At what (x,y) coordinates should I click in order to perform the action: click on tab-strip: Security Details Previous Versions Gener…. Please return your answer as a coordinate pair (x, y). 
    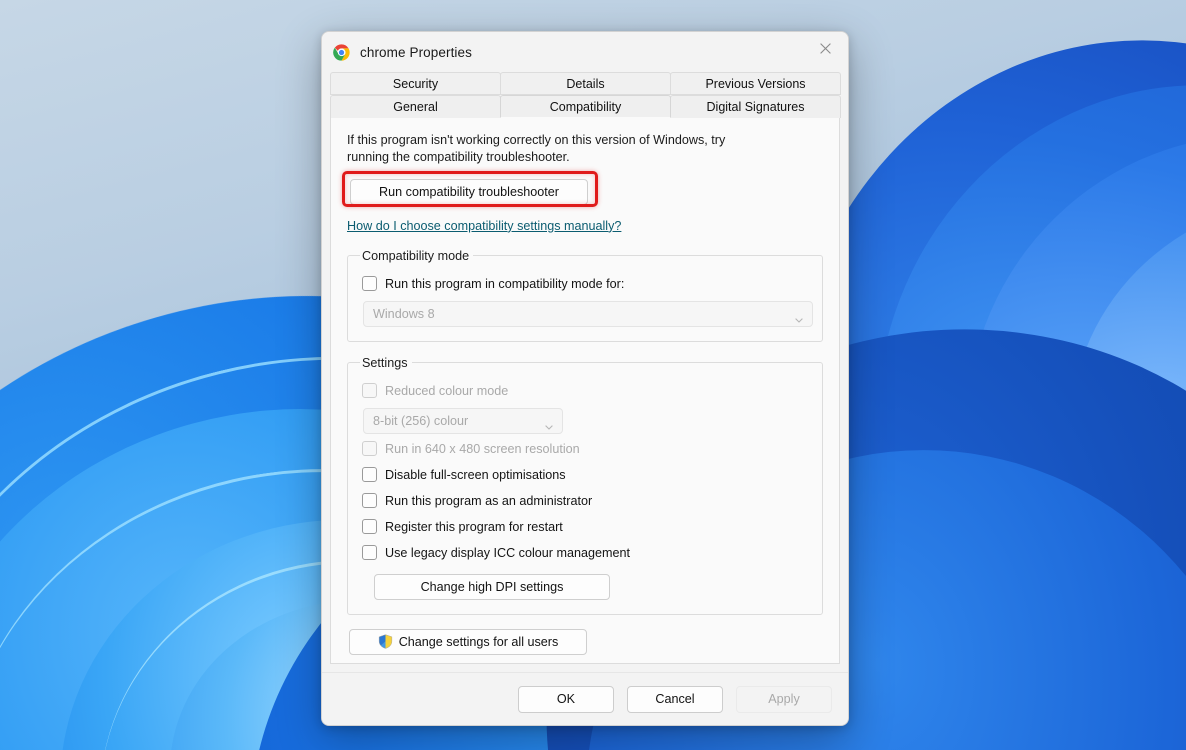
    Looking at the image, I should click on (585, 95).